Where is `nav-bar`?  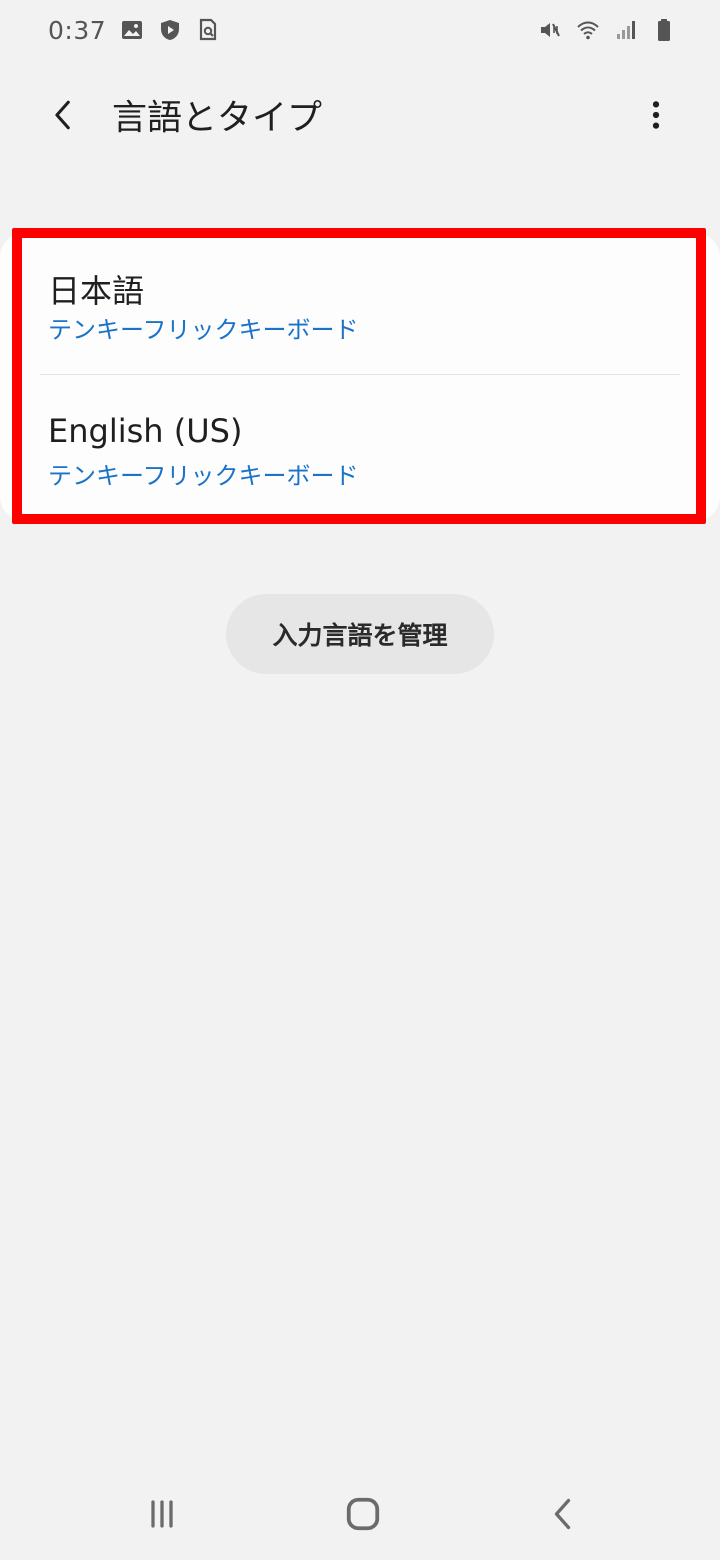 nav-bar is located at coordinates (360, 1514).